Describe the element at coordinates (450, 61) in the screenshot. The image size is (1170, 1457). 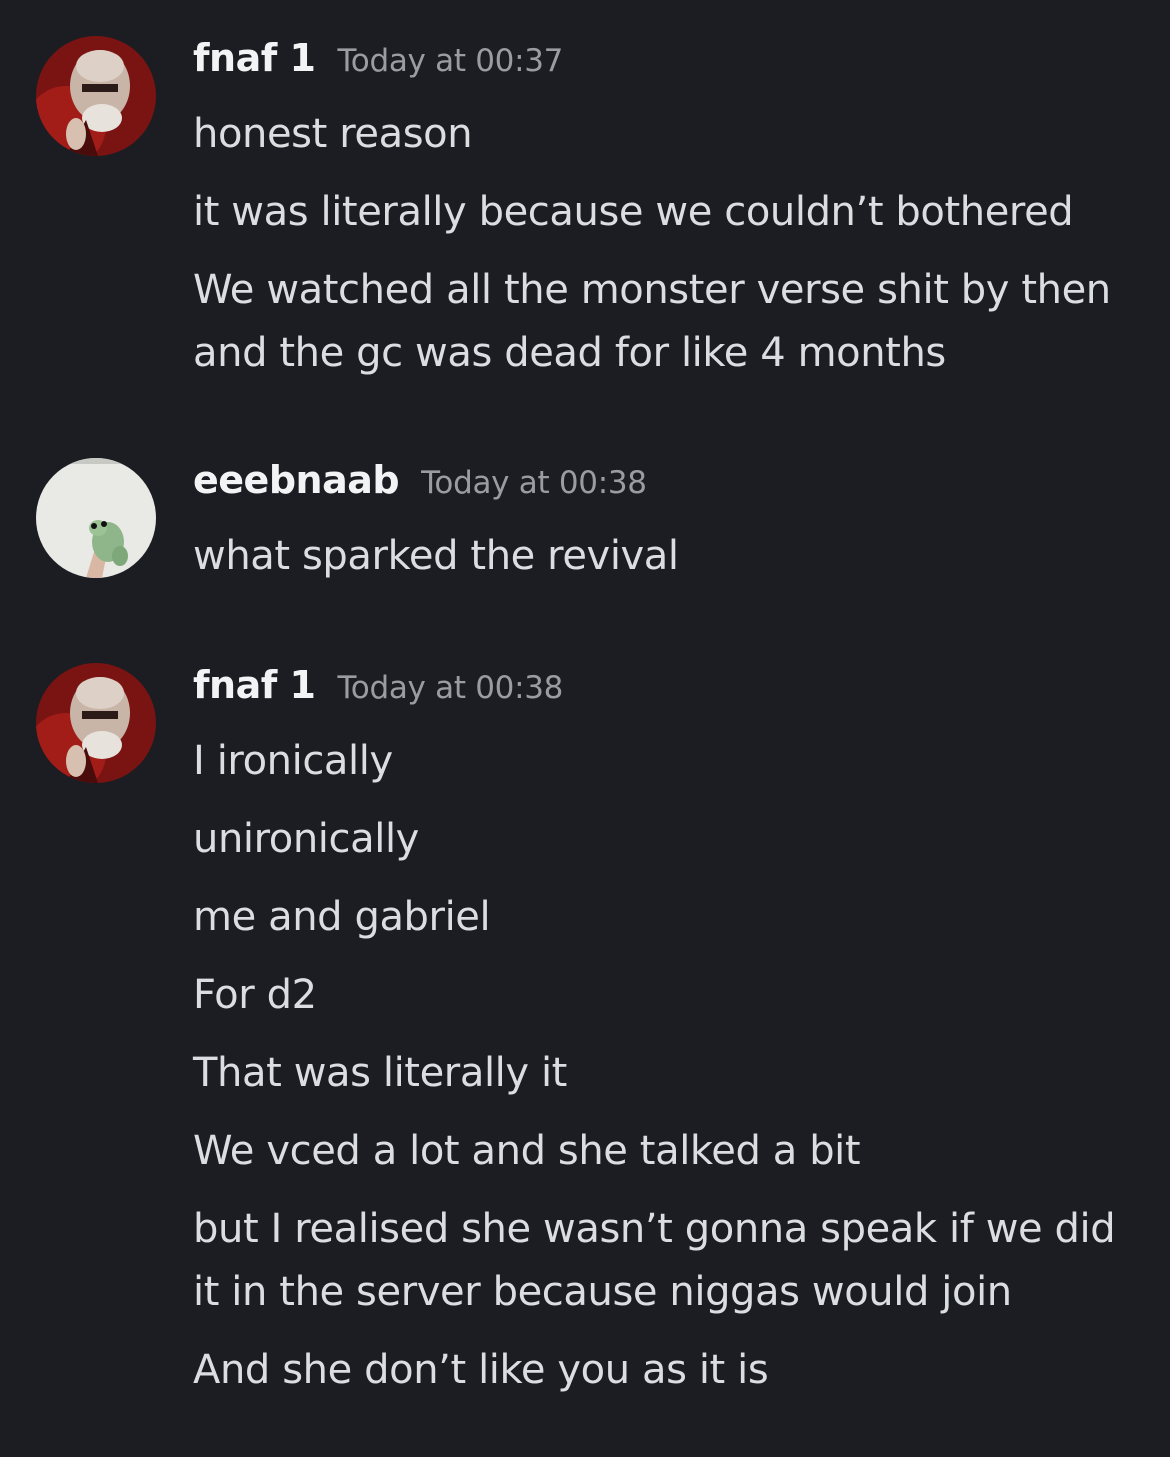
I see `timestamp: Today at 00:37` at that location.